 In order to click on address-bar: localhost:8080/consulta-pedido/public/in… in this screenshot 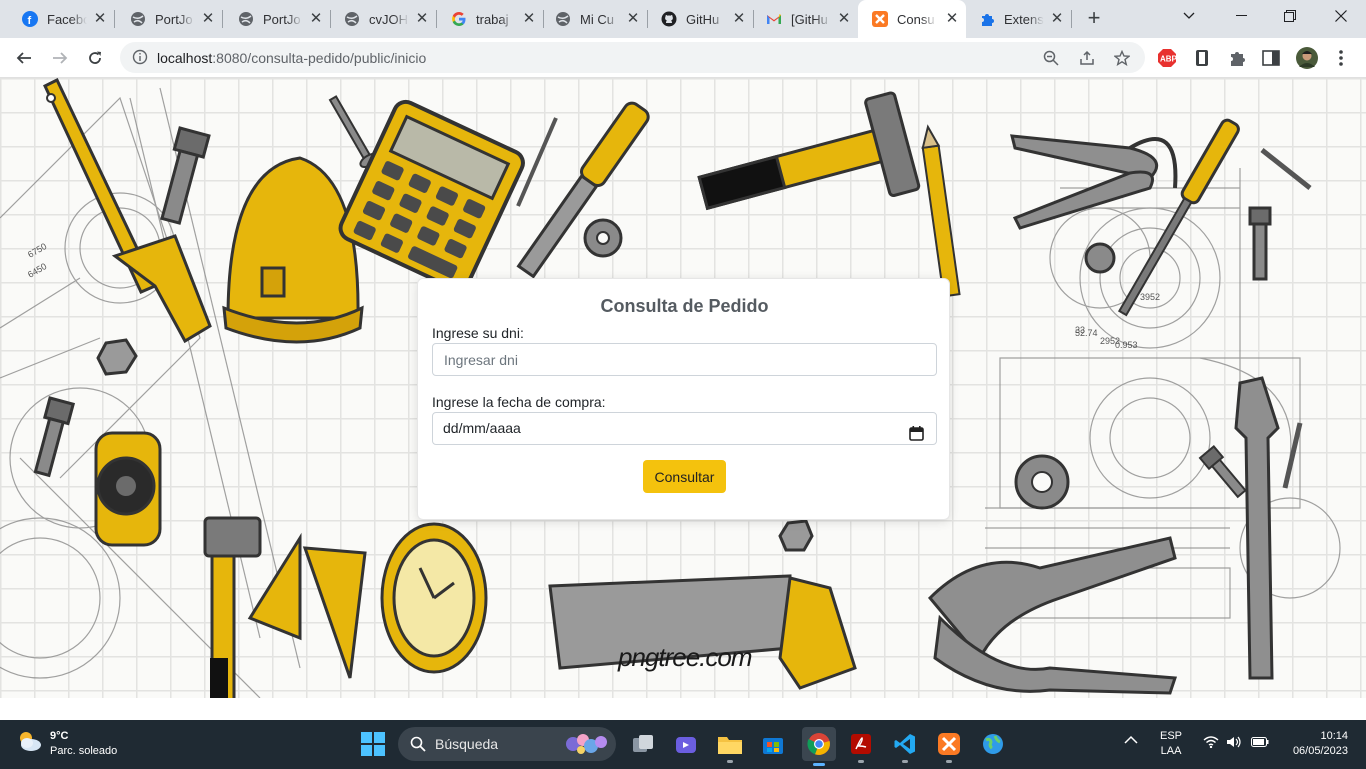, I will do `click(632, 57)`.